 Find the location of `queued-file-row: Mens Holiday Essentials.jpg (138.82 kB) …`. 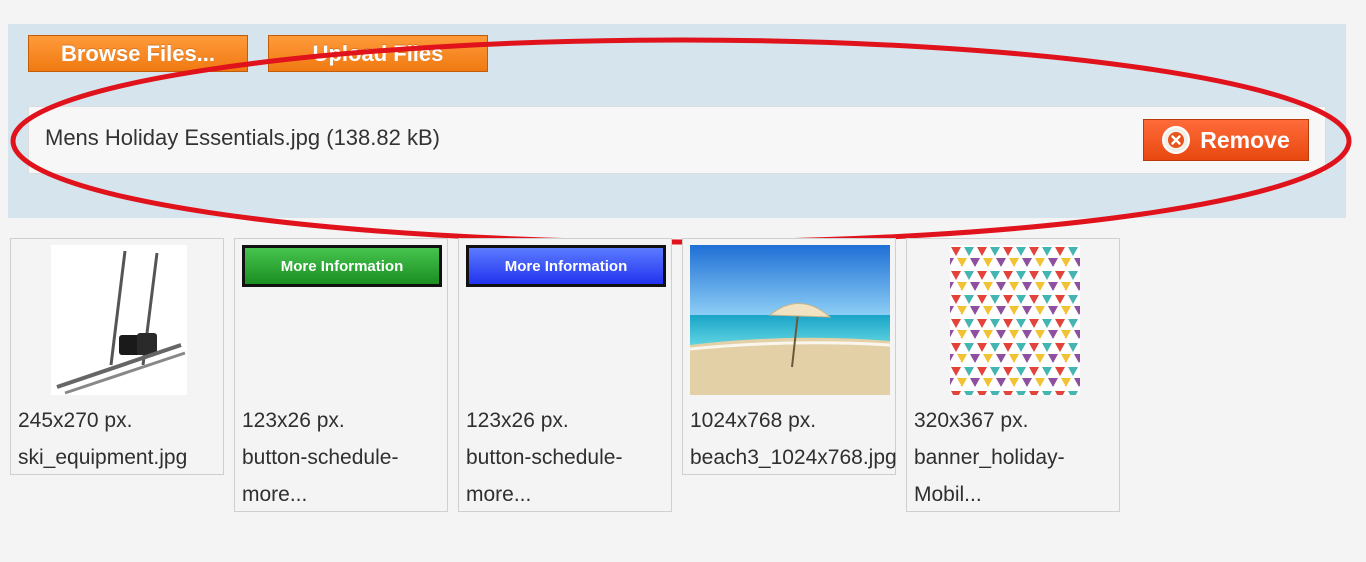

queued-file-row: Mens Holiday Essentials.jpg (138.82 kB) … is located at coordinates (677, 140).